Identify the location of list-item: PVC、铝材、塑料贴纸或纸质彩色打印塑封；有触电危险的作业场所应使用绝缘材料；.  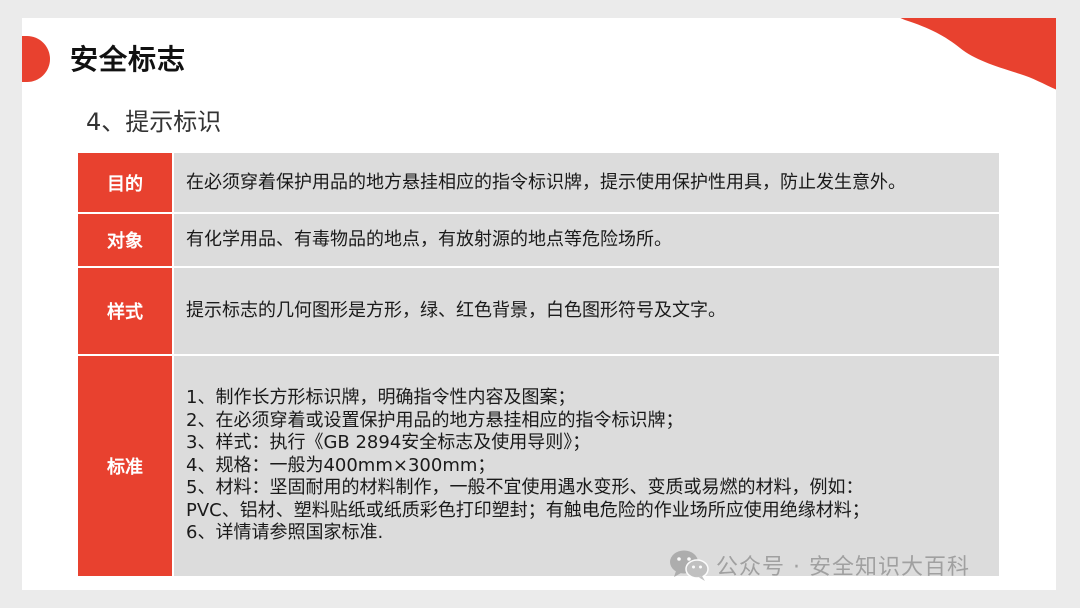
(528, 510).